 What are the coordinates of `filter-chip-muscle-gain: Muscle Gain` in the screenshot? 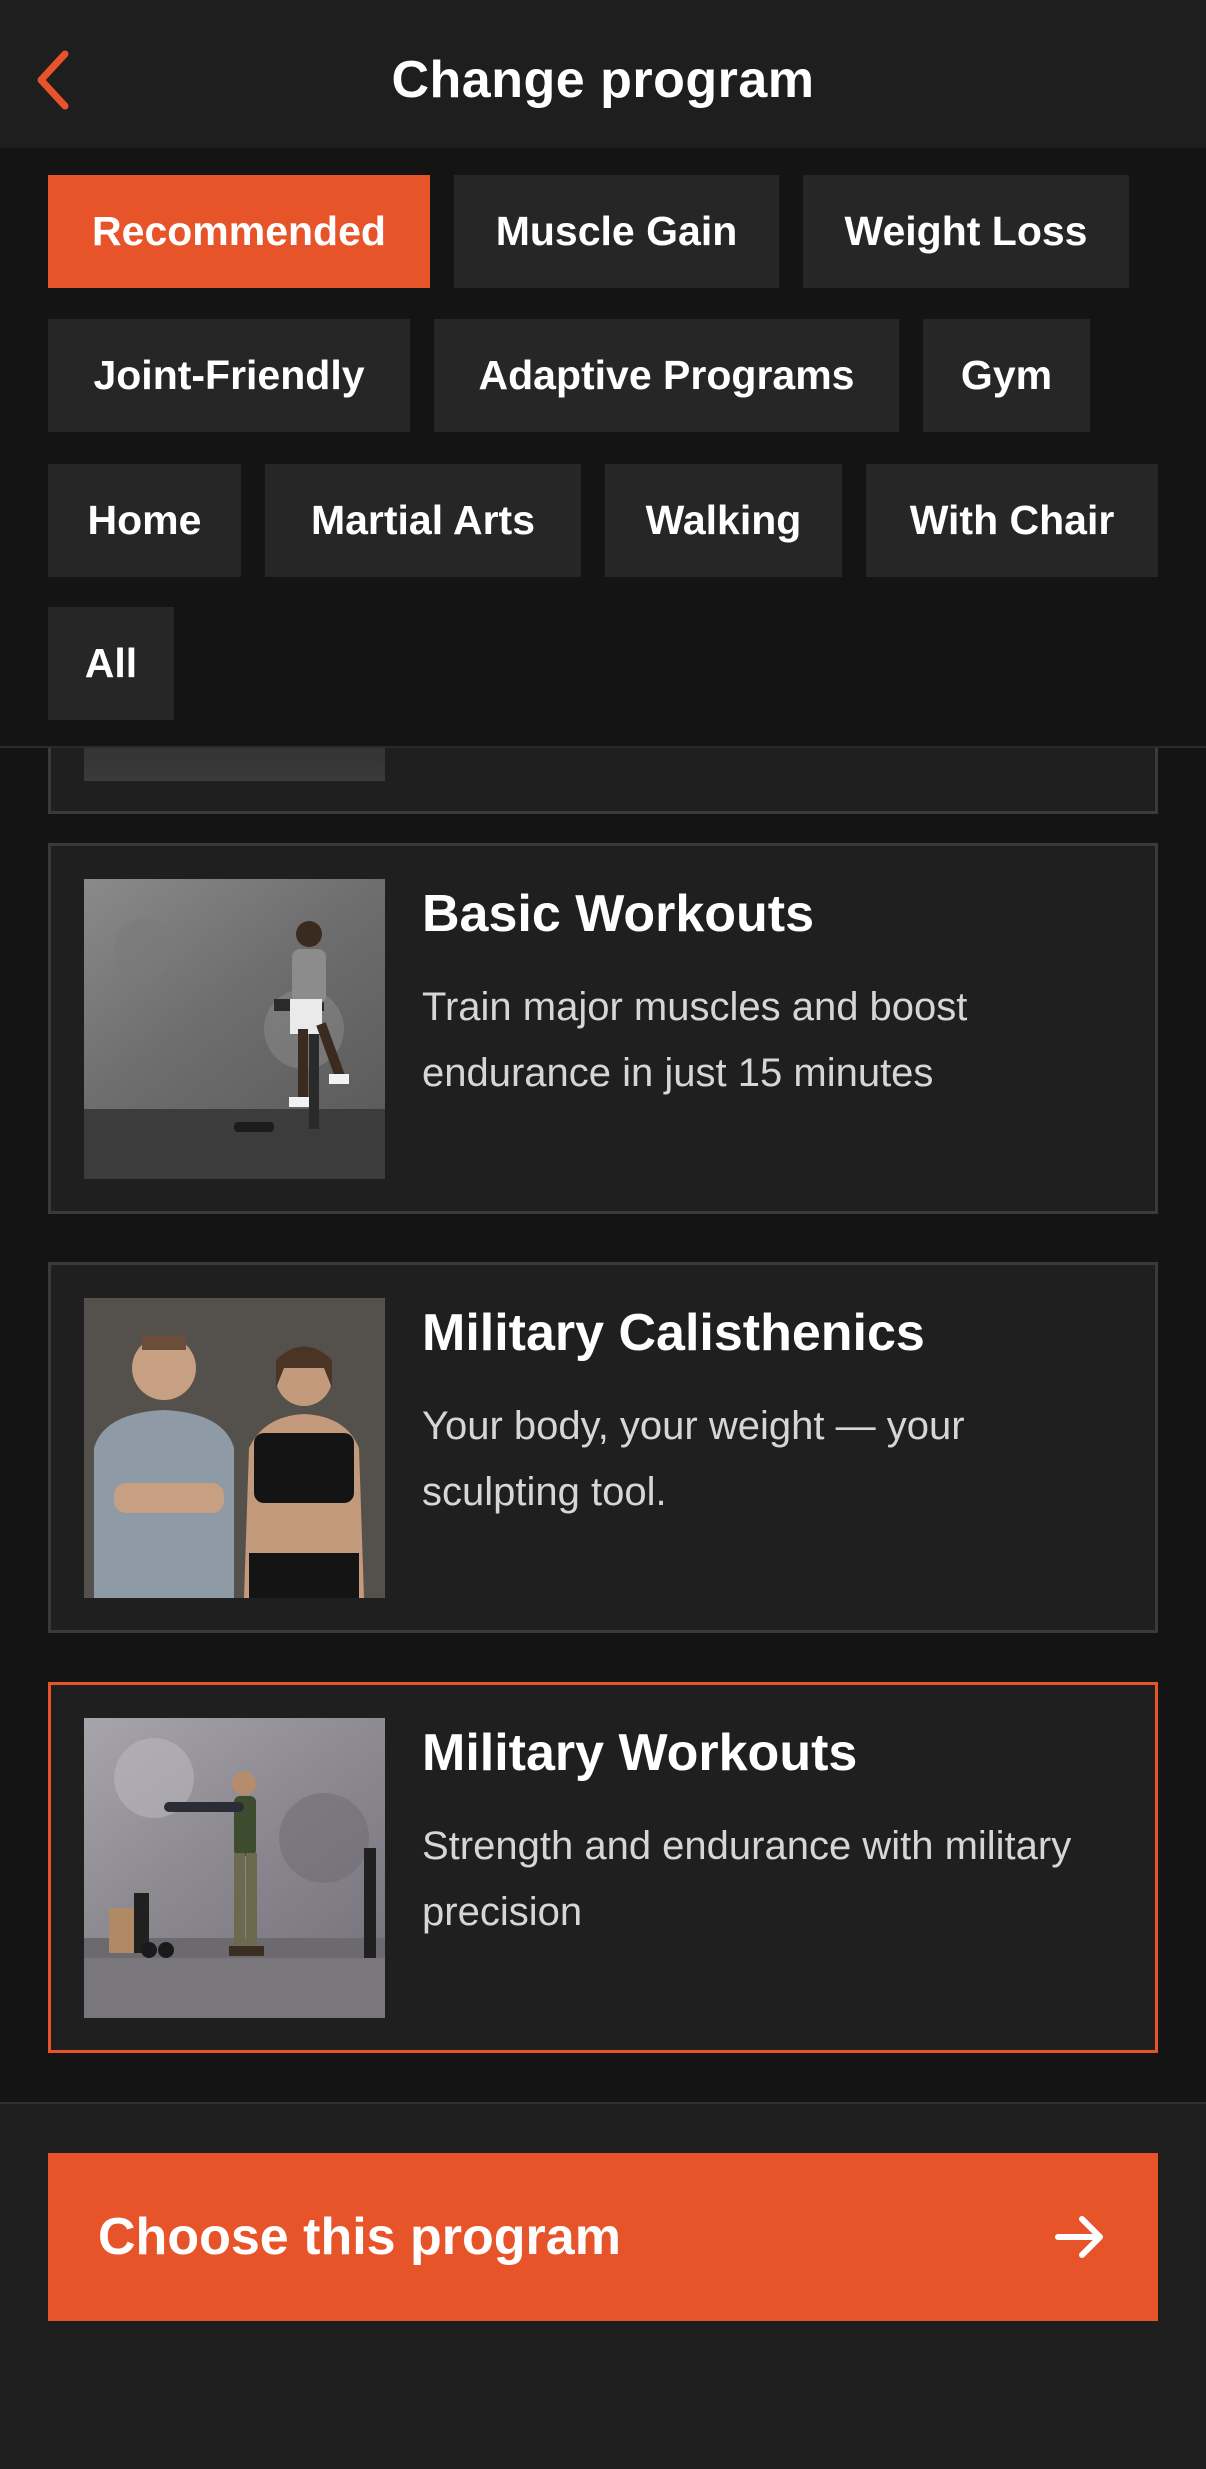 It's located at (616, 231).